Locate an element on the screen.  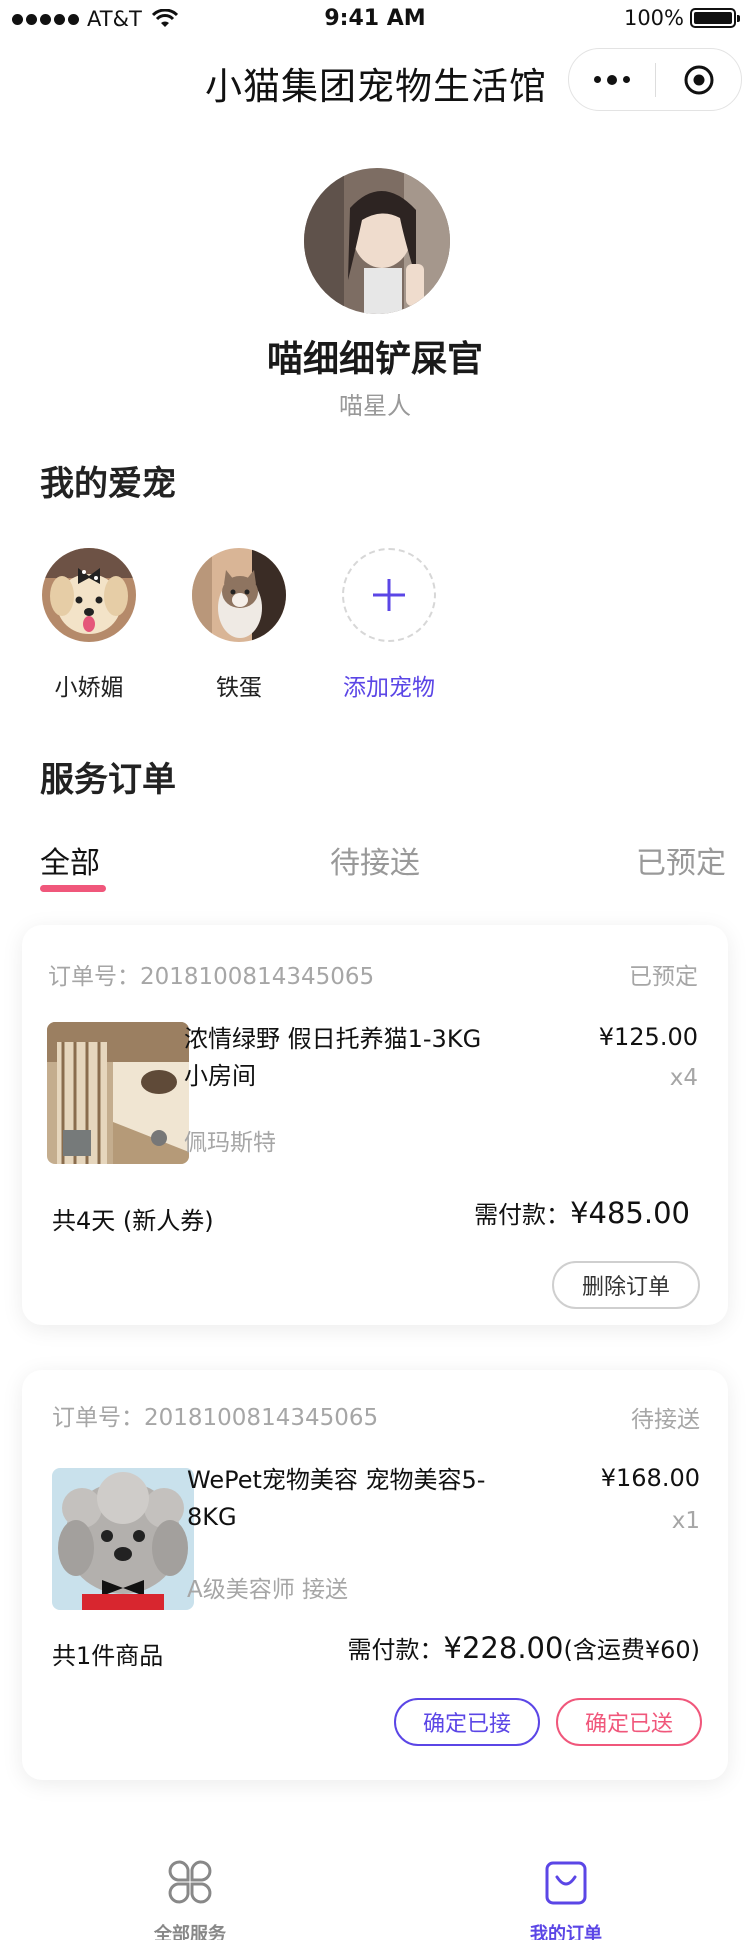
product-subtitle: A级美容师 接送 is located at coordinates (268, 1590).